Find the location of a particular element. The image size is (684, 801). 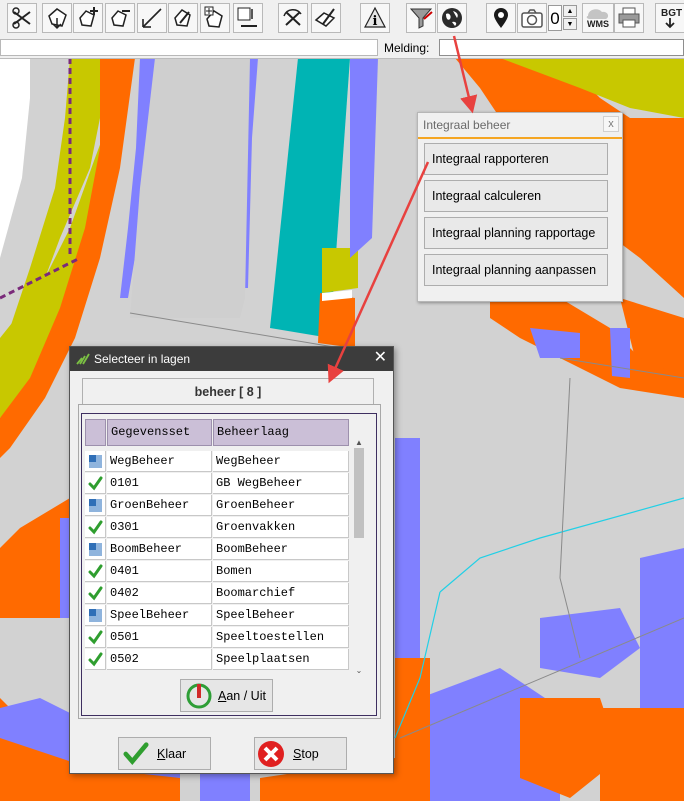

cell-gegevensset: GroenBeheer is located at coordinates (159, 505).